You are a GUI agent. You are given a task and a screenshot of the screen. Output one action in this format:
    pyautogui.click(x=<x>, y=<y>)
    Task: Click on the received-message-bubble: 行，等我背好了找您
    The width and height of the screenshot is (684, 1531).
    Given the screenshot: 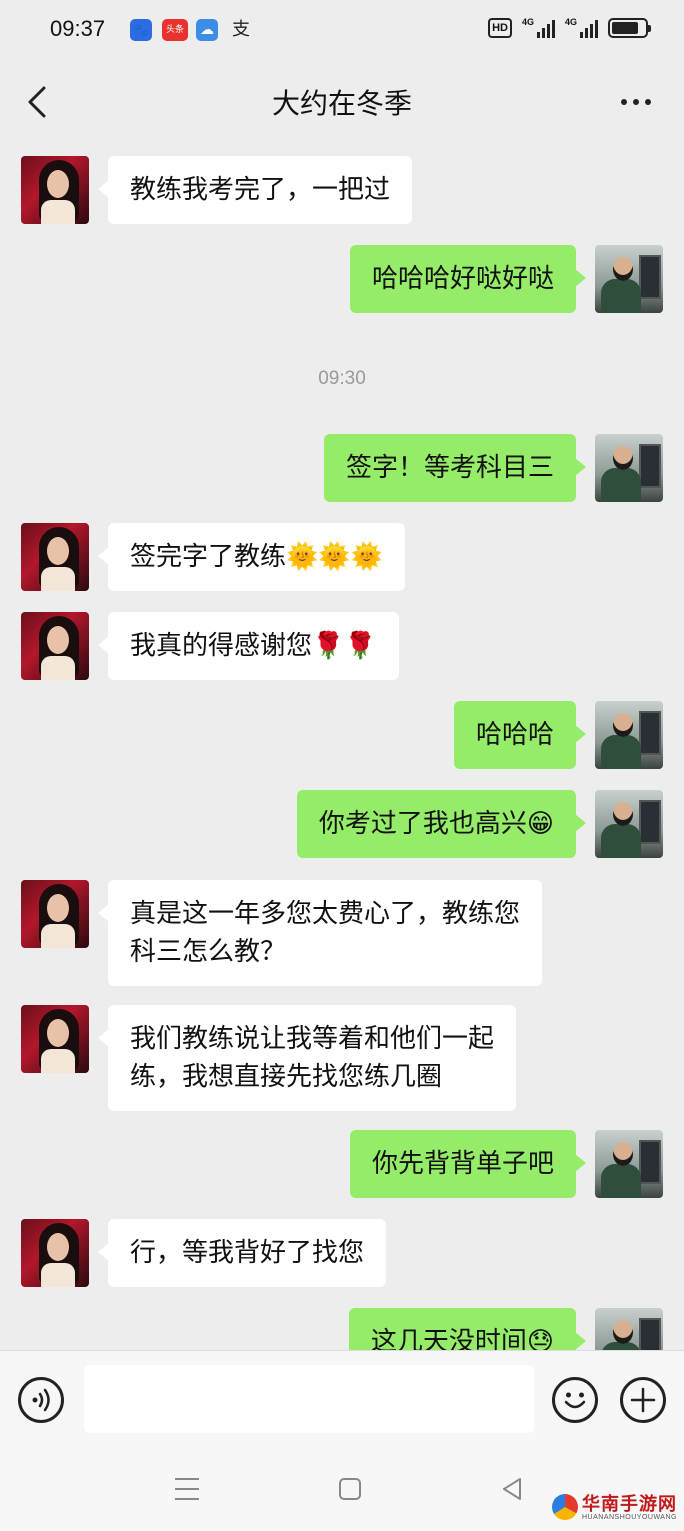 What is the action you would take?
    pyautogui.click(x=242, y=1253)
    